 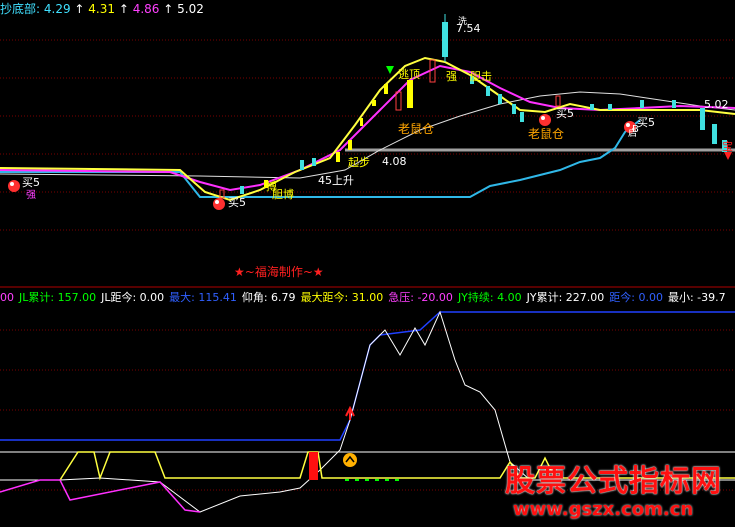 What do you see at coordinates (633, 134) in the screenshot?
I see `label-tiny-right: 启` at bounding box center [633, 134].